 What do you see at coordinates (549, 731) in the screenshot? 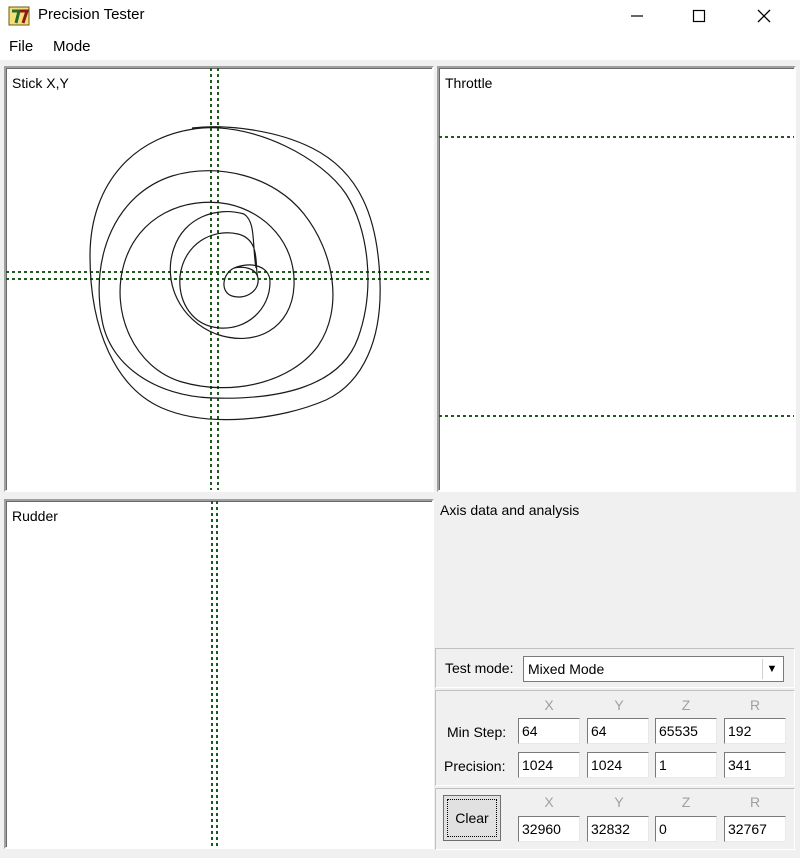
I see `min-step-x-field: 64` at bounding box center [549, 731].